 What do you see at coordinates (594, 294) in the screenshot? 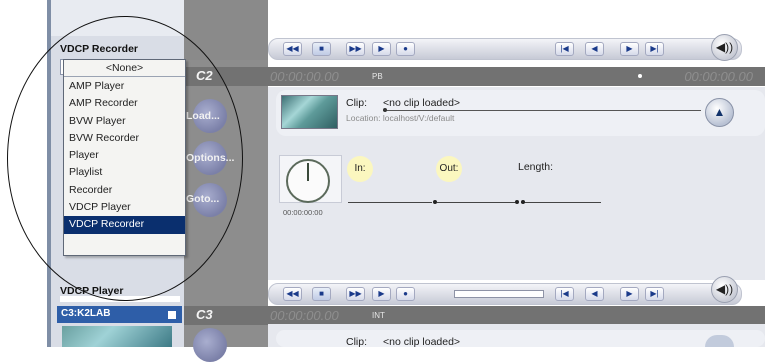
I see `step-back-button-c2: ◀` at bounding box center [594, 294].